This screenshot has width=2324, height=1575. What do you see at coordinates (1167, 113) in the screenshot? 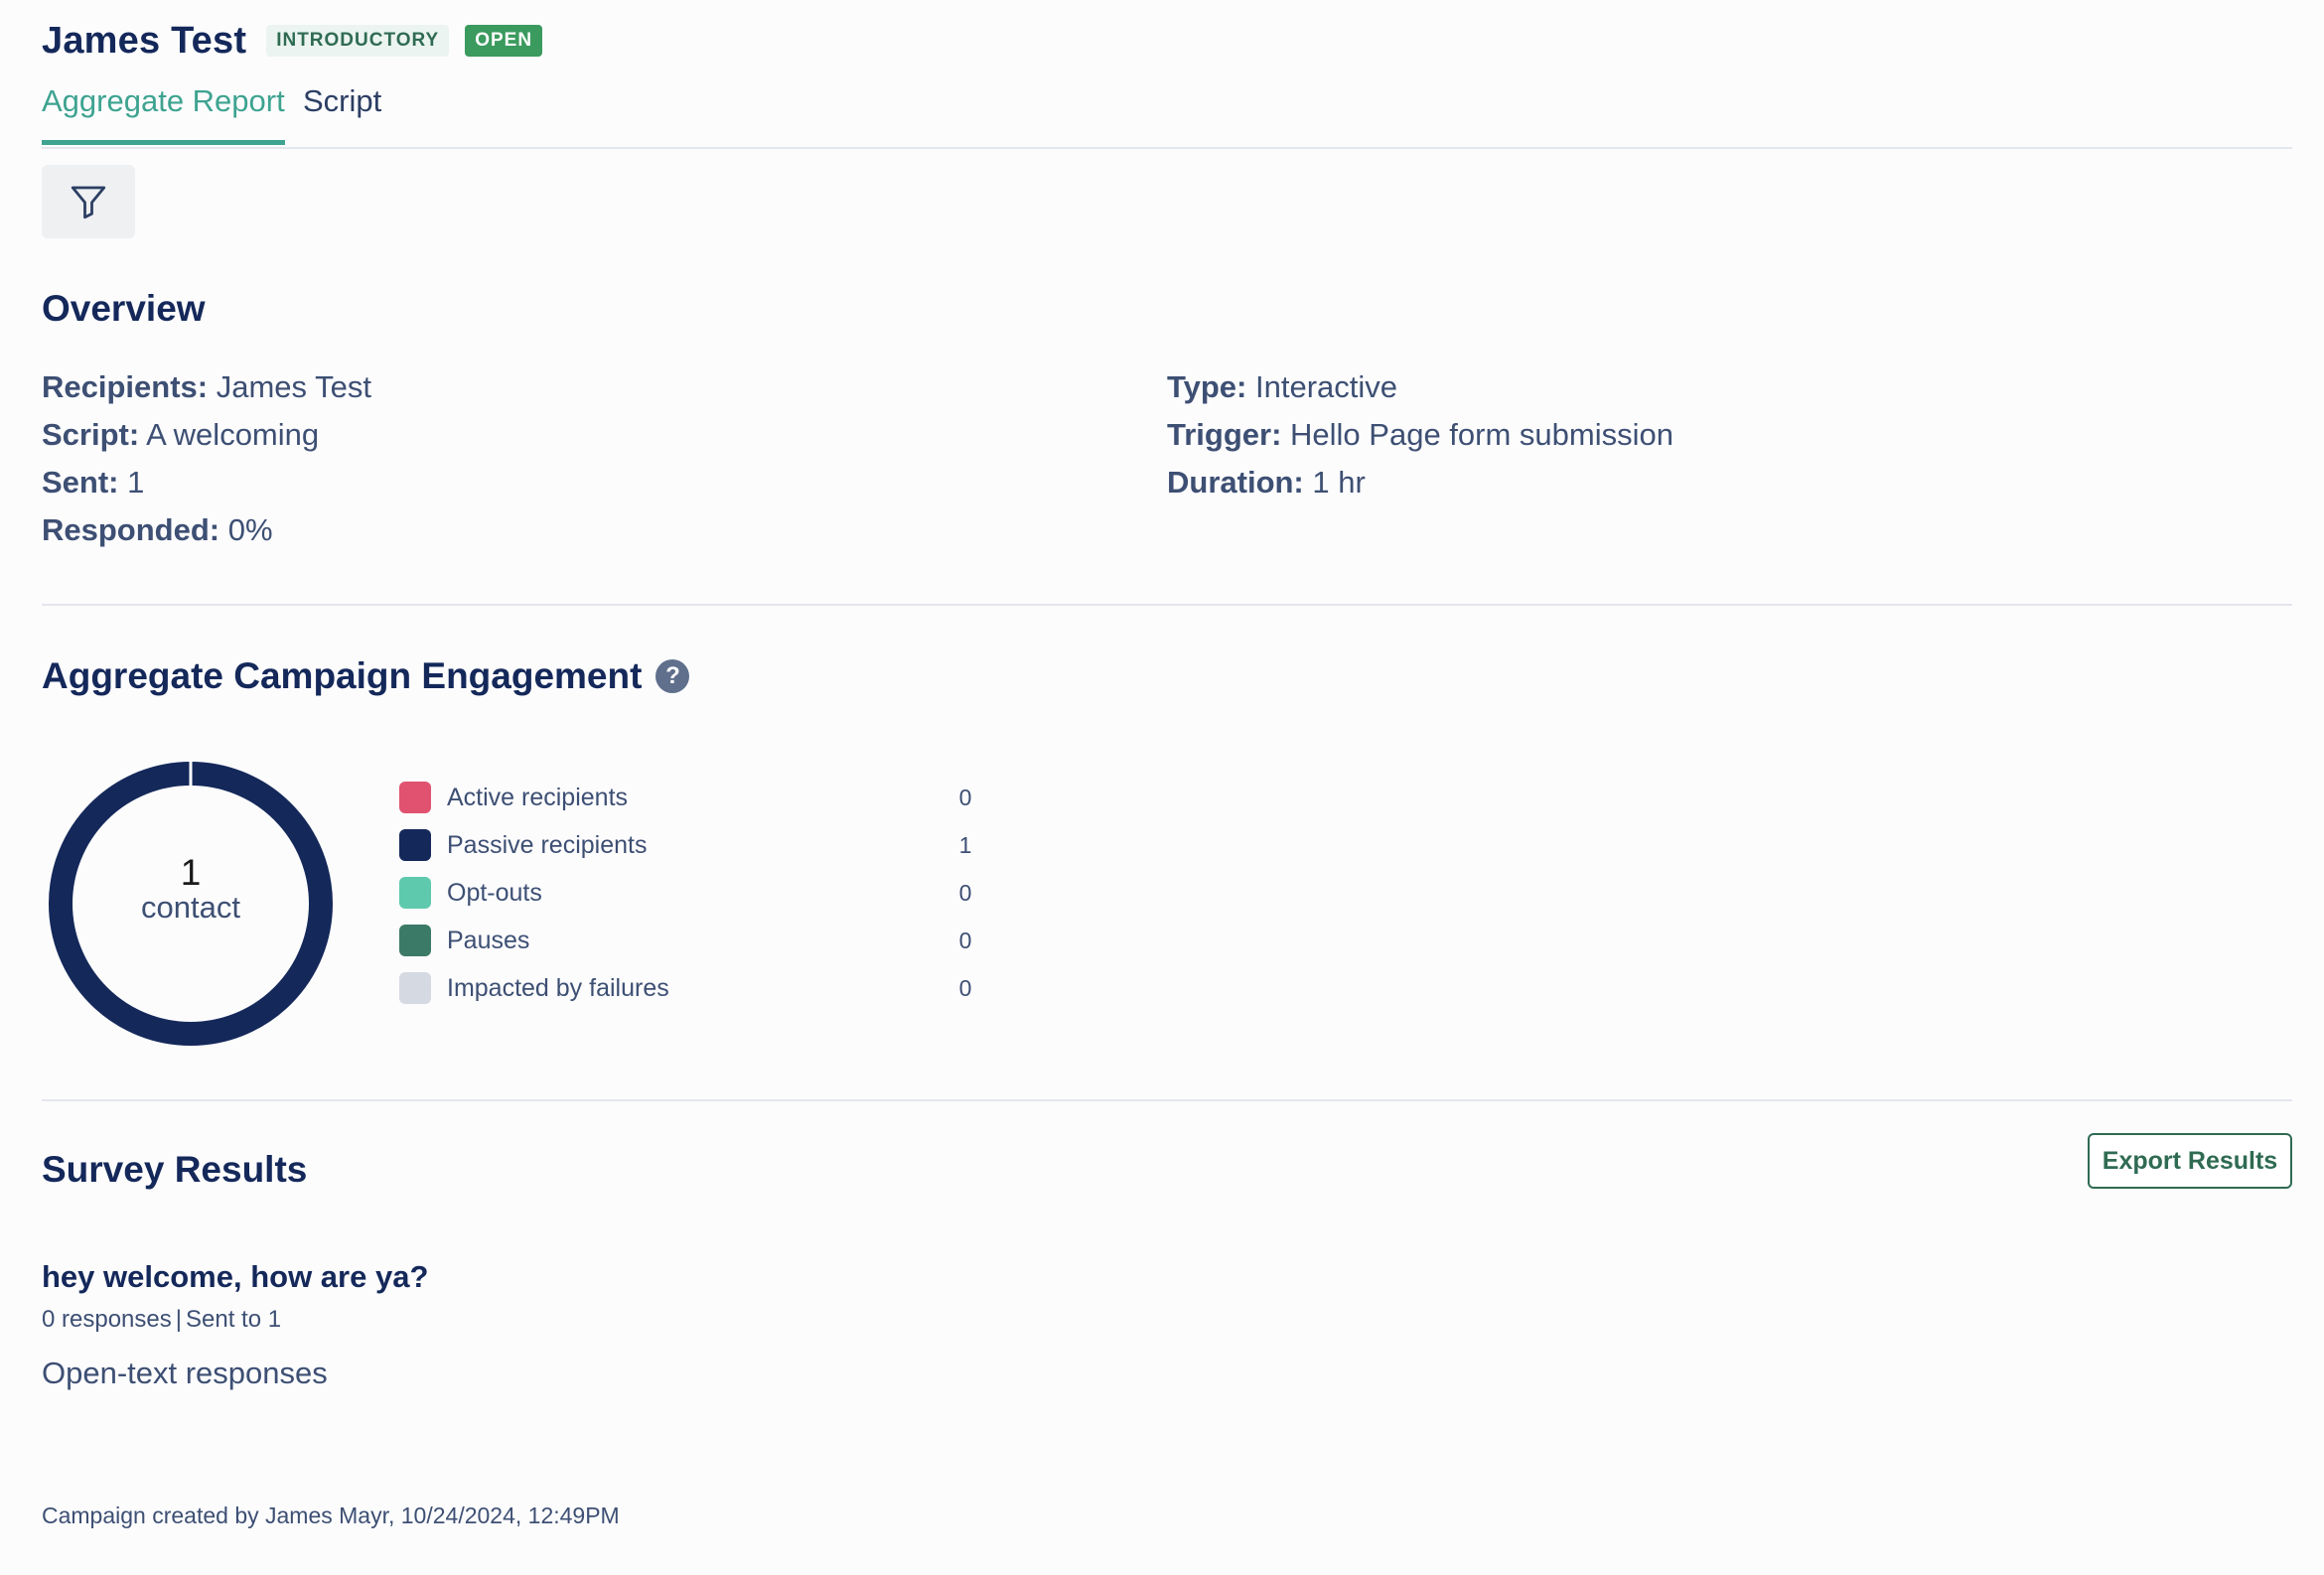
I see `tab-bar: Aggregate Report Script` at bounding box center [1167, 113].